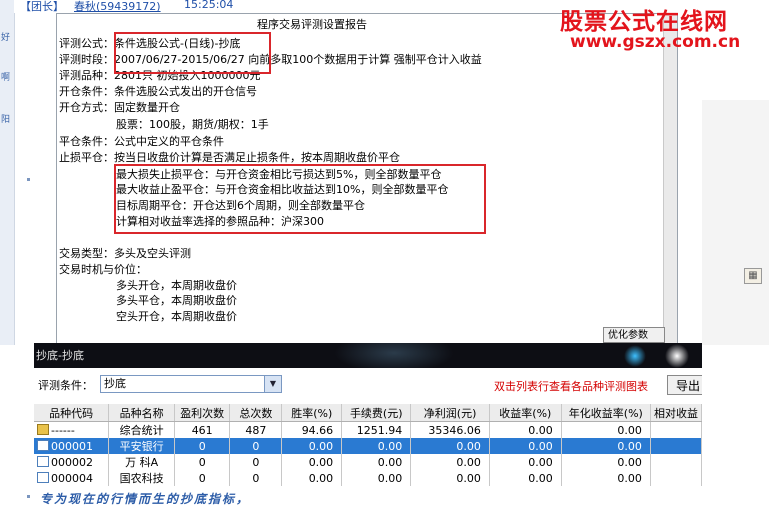 The image size is (769, 510). I want to click on group-tag: 【团长】, so click(42, 6).